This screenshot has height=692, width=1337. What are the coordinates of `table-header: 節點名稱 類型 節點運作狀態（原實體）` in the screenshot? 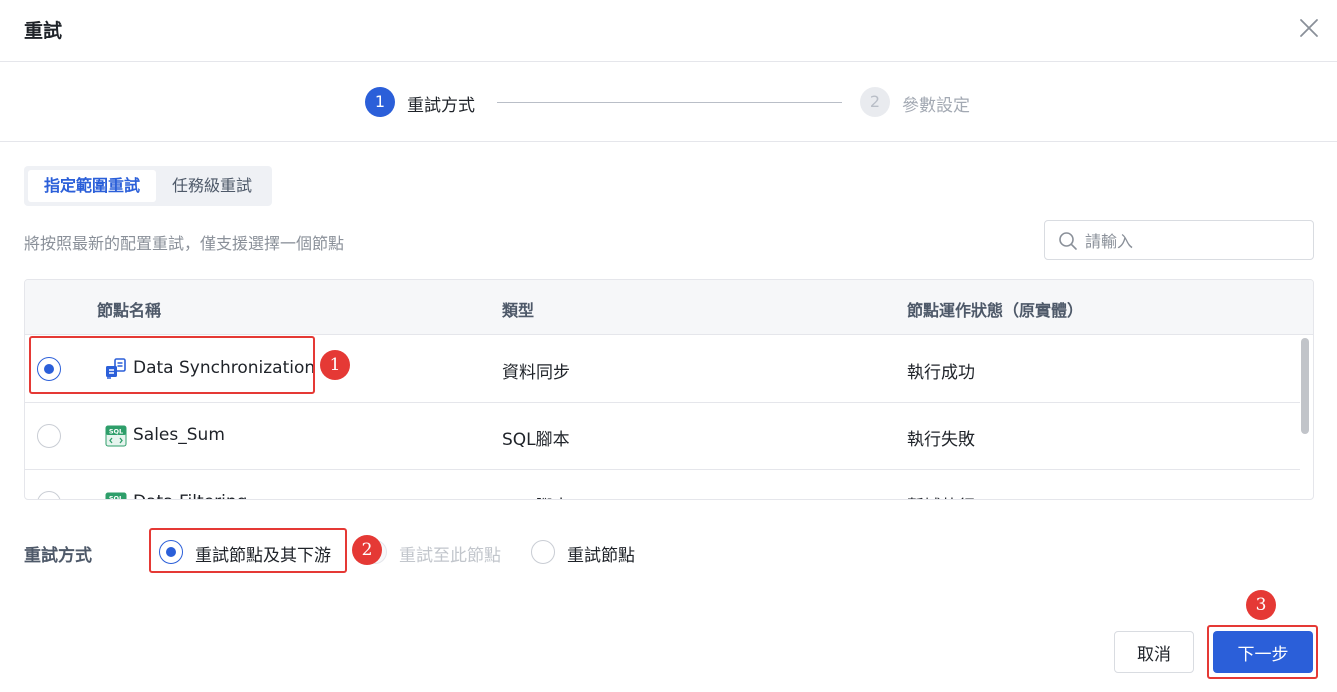 It's located at (669, 307).